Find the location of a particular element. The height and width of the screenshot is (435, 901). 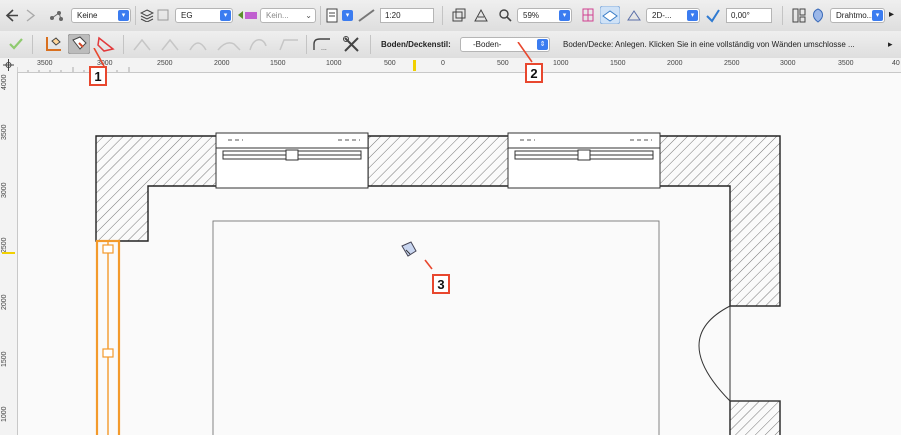

wall-top-middle is located at coordinates (439, 161).